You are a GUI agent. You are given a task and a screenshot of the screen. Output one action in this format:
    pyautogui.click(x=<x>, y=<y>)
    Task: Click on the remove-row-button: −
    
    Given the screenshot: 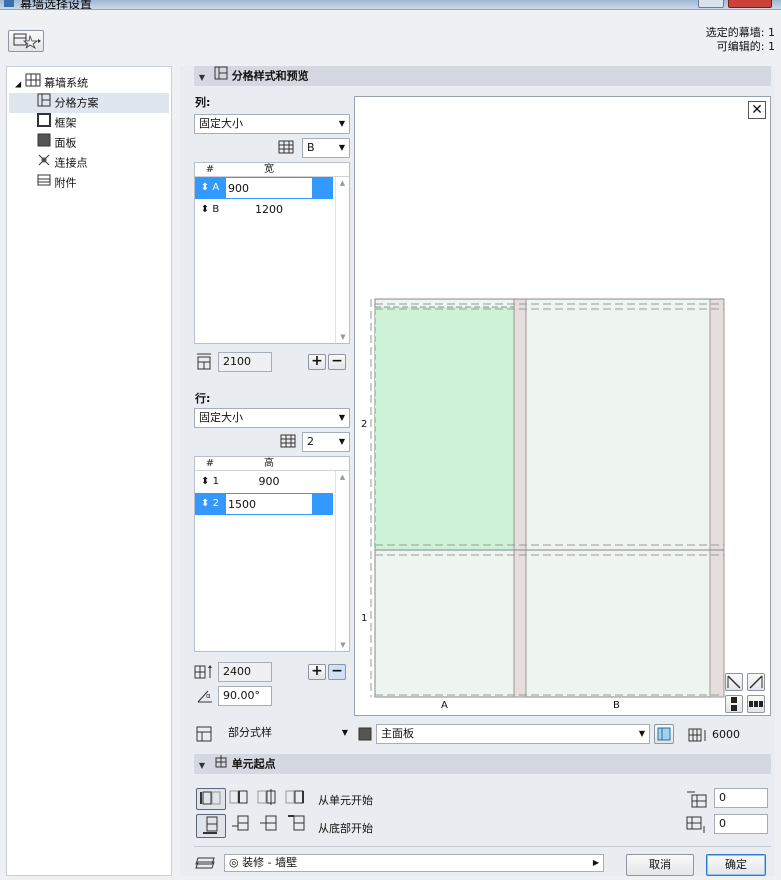 What is the action you would take?
    pyautogui.click(x=337, y=672)
    